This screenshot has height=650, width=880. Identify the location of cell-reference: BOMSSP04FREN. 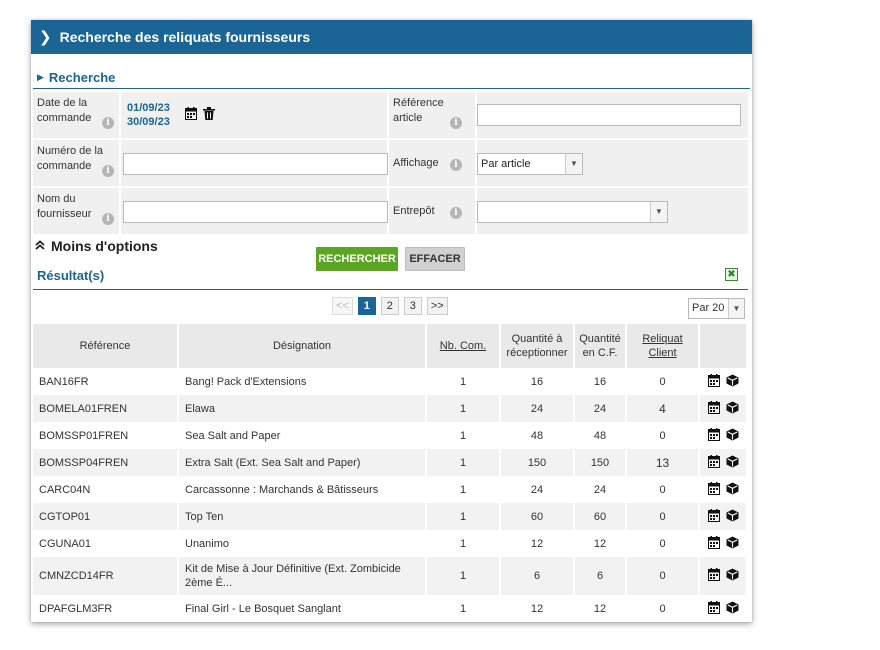
(106, 462).